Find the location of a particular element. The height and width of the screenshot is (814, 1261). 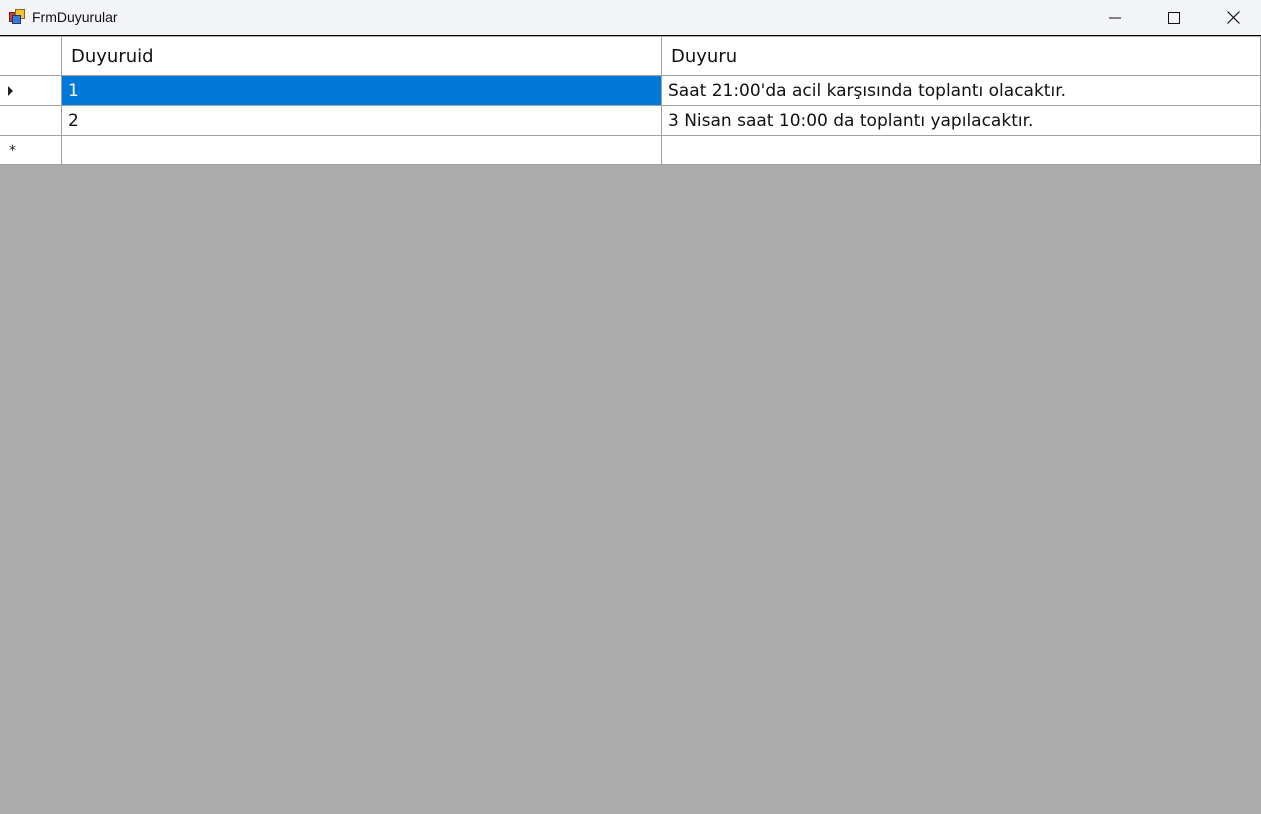

column-header-duyuru: Duyuru is located at coordinates (961, 56).